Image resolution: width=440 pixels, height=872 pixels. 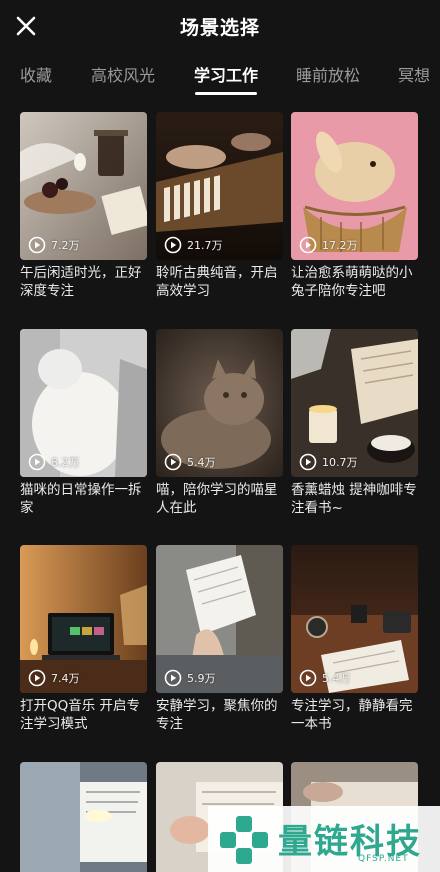 I want to click on play-count: 21.7万, so click(x=193, y=245).